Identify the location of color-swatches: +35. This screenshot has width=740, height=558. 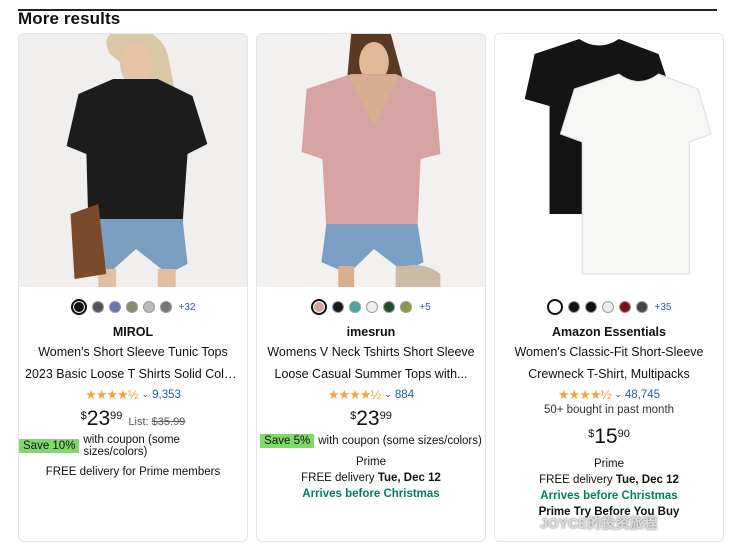
(609, 307).